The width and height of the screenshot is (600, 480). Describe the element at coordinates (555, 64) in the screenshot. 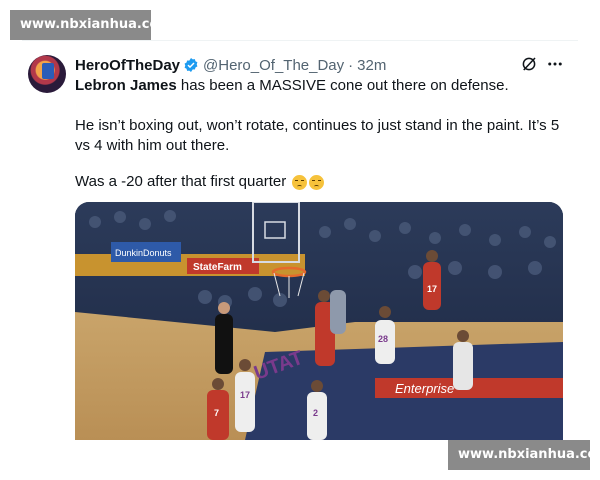

I see `more-horizontal-icon` at that location.